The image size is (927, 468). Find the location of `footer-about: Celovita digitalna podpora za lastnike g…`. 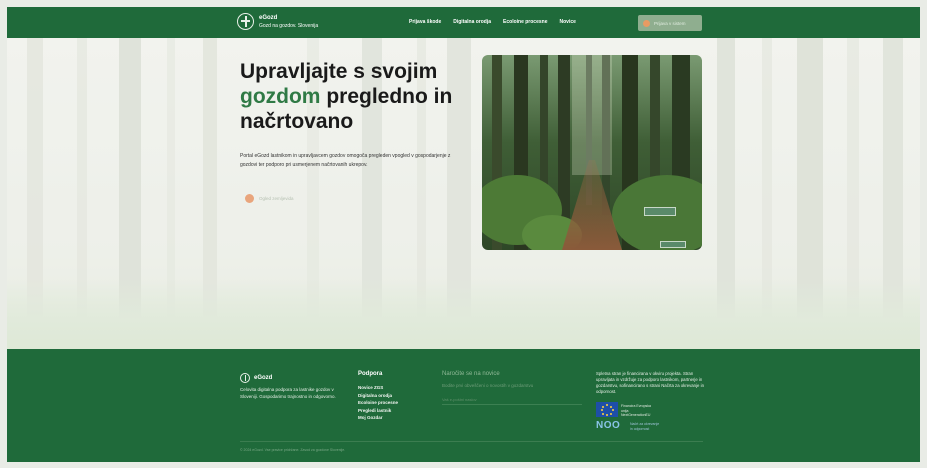

footer-about: Celovita digitalna podpora za lastnike g… is located at coordinates (288, 393).